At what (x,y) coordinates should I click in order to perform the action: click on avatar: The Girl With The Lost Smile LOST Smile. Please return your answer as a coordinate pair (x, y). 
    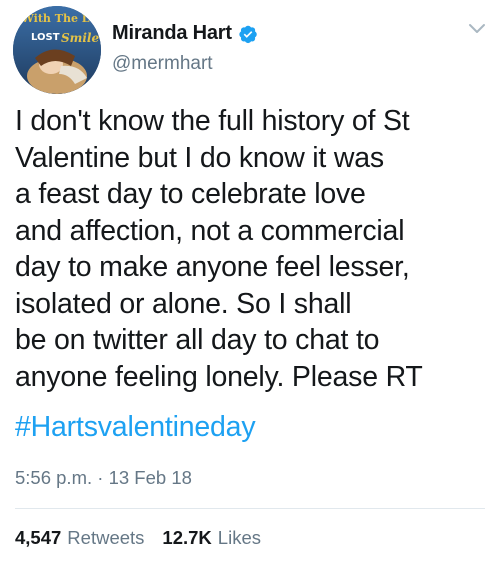
    Looking at the image, I should click on (57, 50).